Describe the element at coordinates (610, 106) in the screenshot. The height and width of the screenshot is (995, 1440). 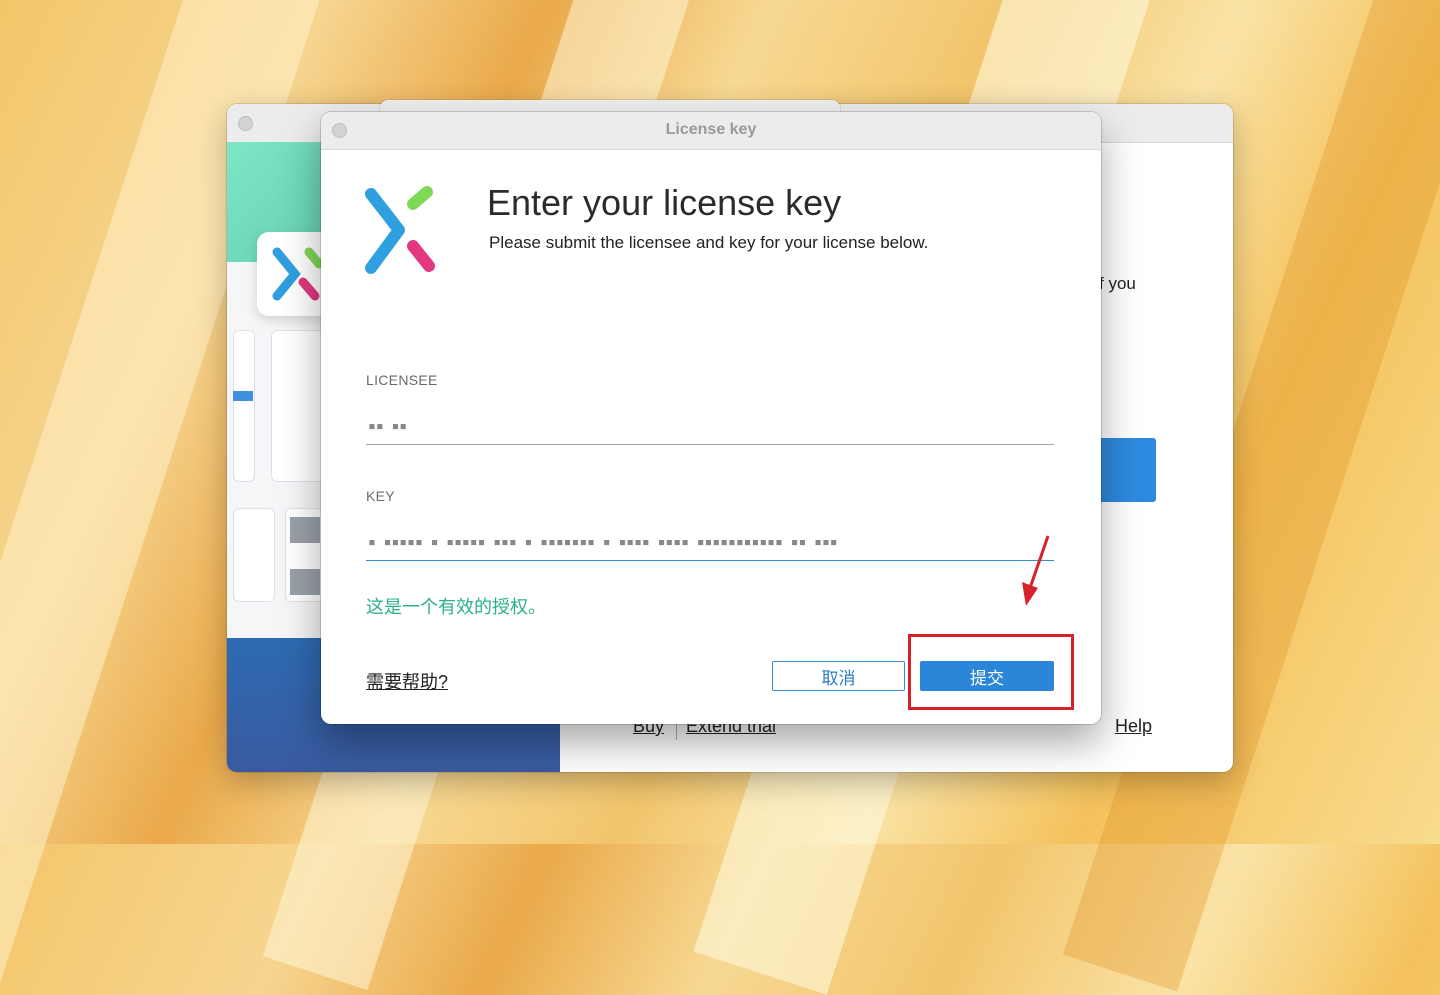
I see `middle-window-titlebar` at that location.